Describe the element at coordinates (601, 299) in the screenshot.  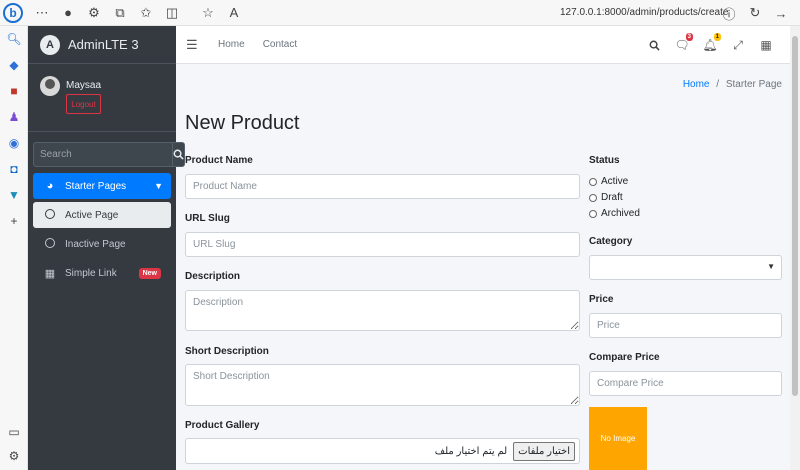
I see `price-label: Price` at that location.